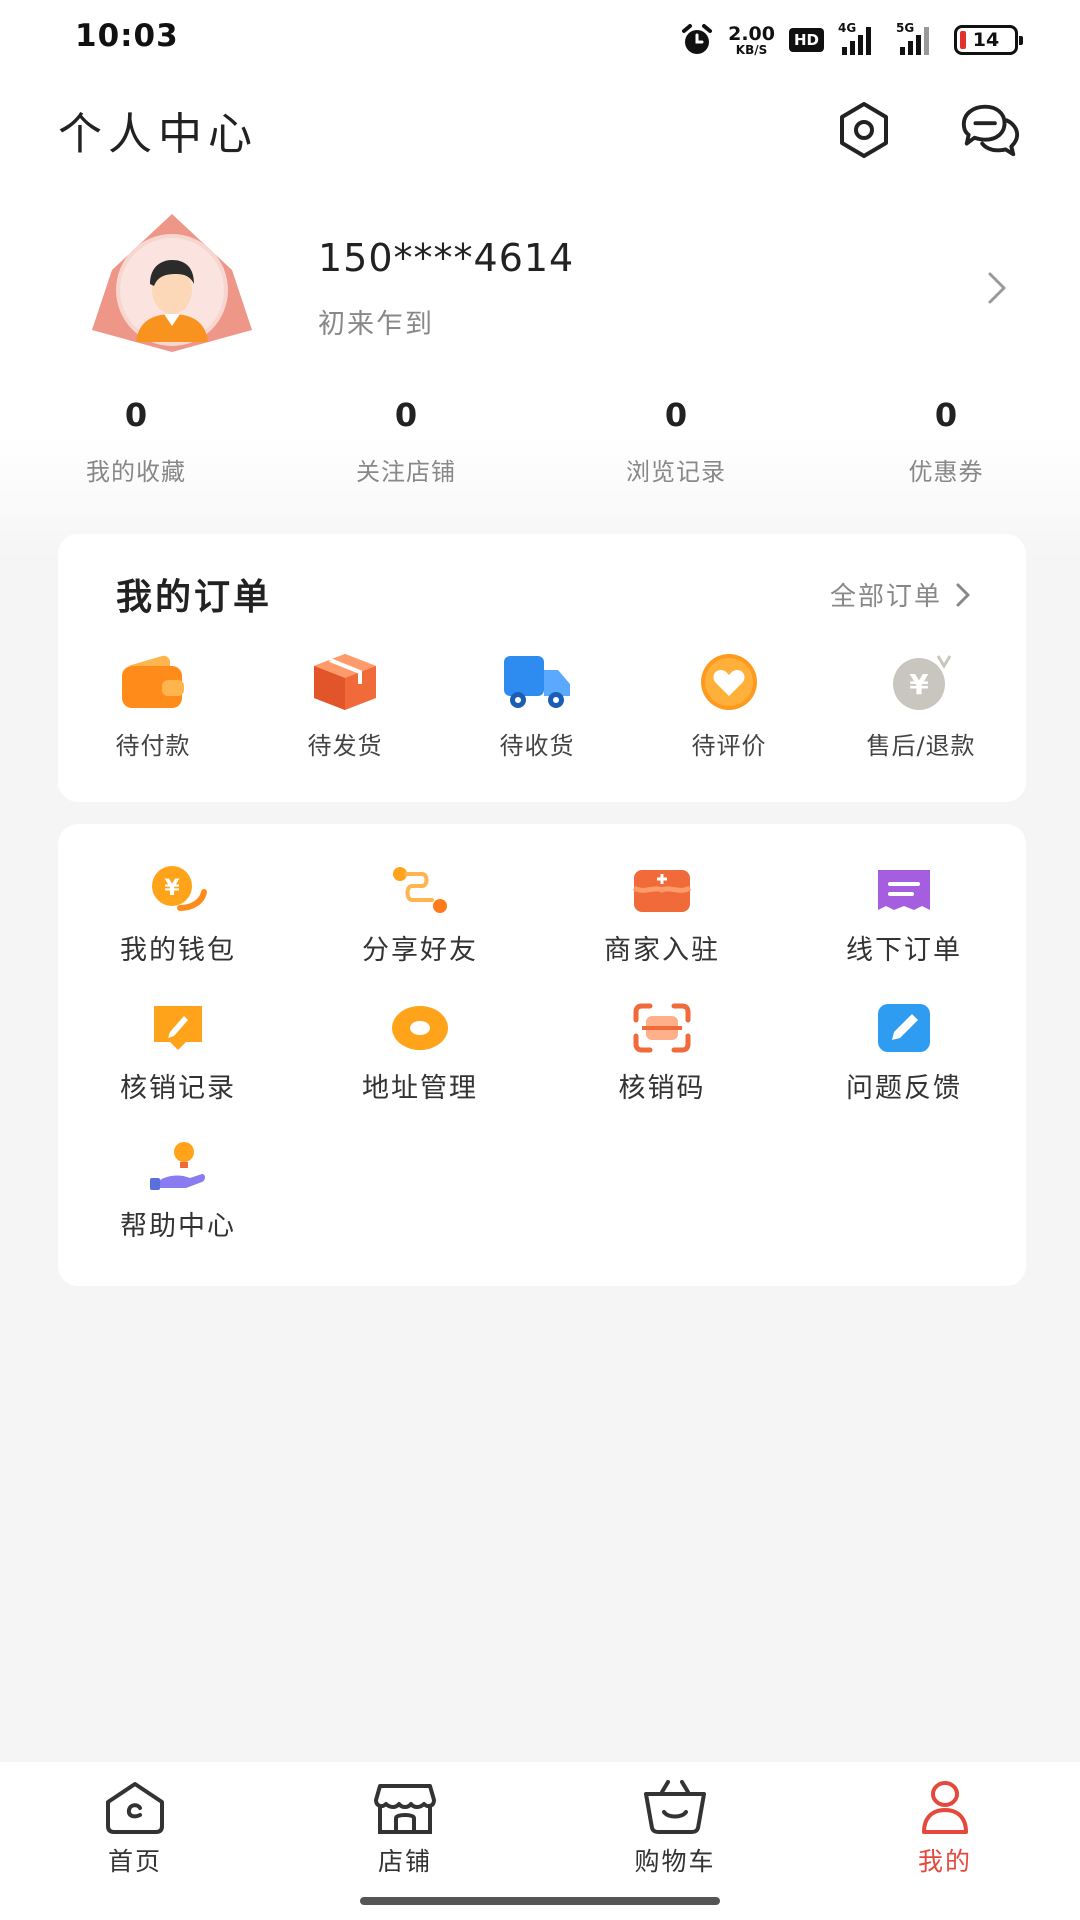 The width and height of the screenshot is (1080, 1920). I want to click on service-redemption-records: 核销记录, so click(178, 1053).